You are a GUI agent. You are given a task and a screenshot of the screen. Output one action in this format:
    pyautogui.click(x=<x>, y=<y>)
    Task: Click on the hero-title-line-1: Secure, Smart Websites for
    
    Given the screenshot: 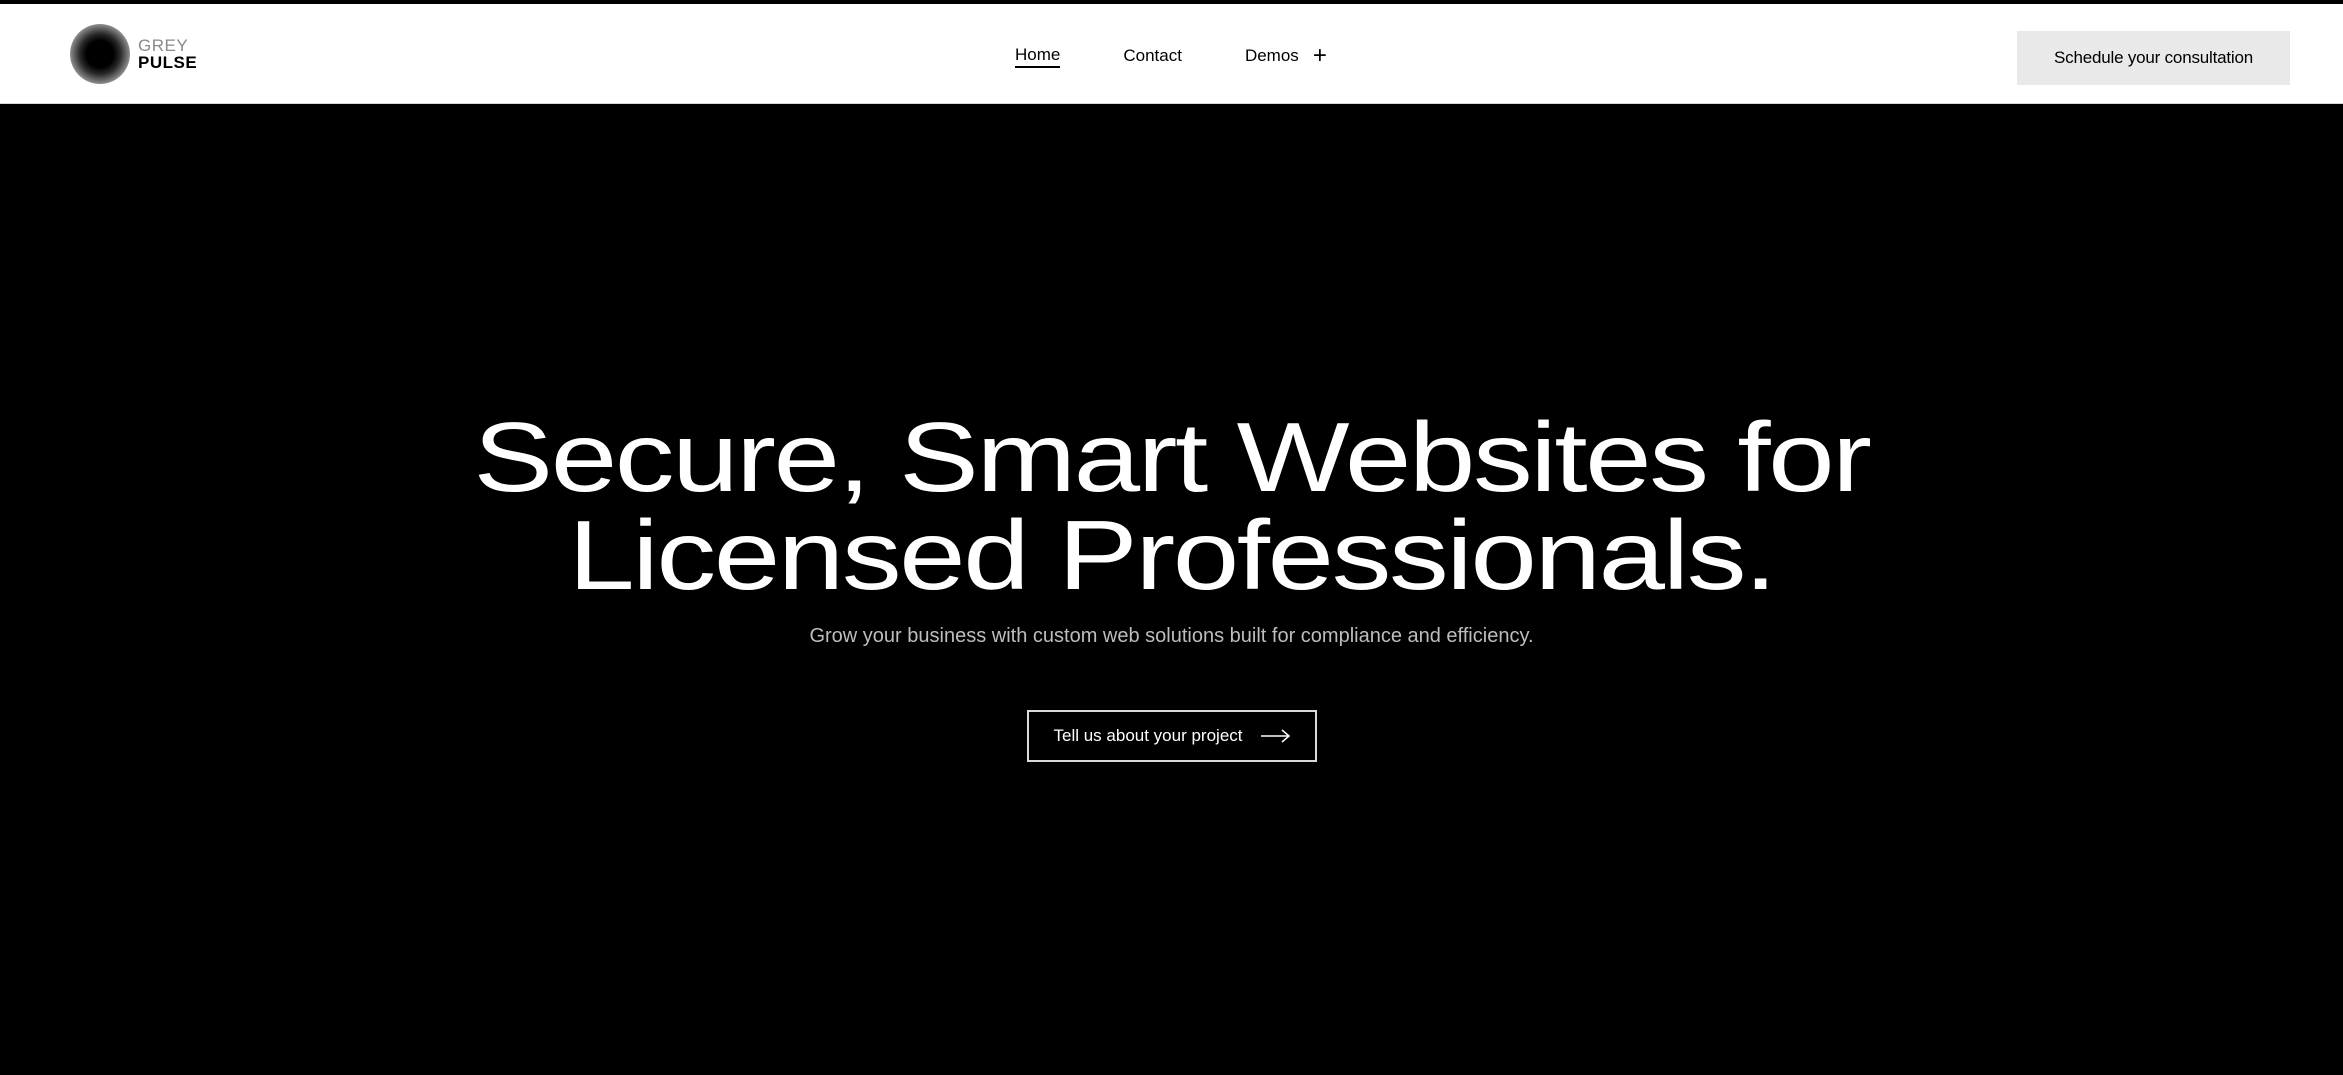 What is the action you would take?
    pyautogui.click(x=1172, y=457)
    